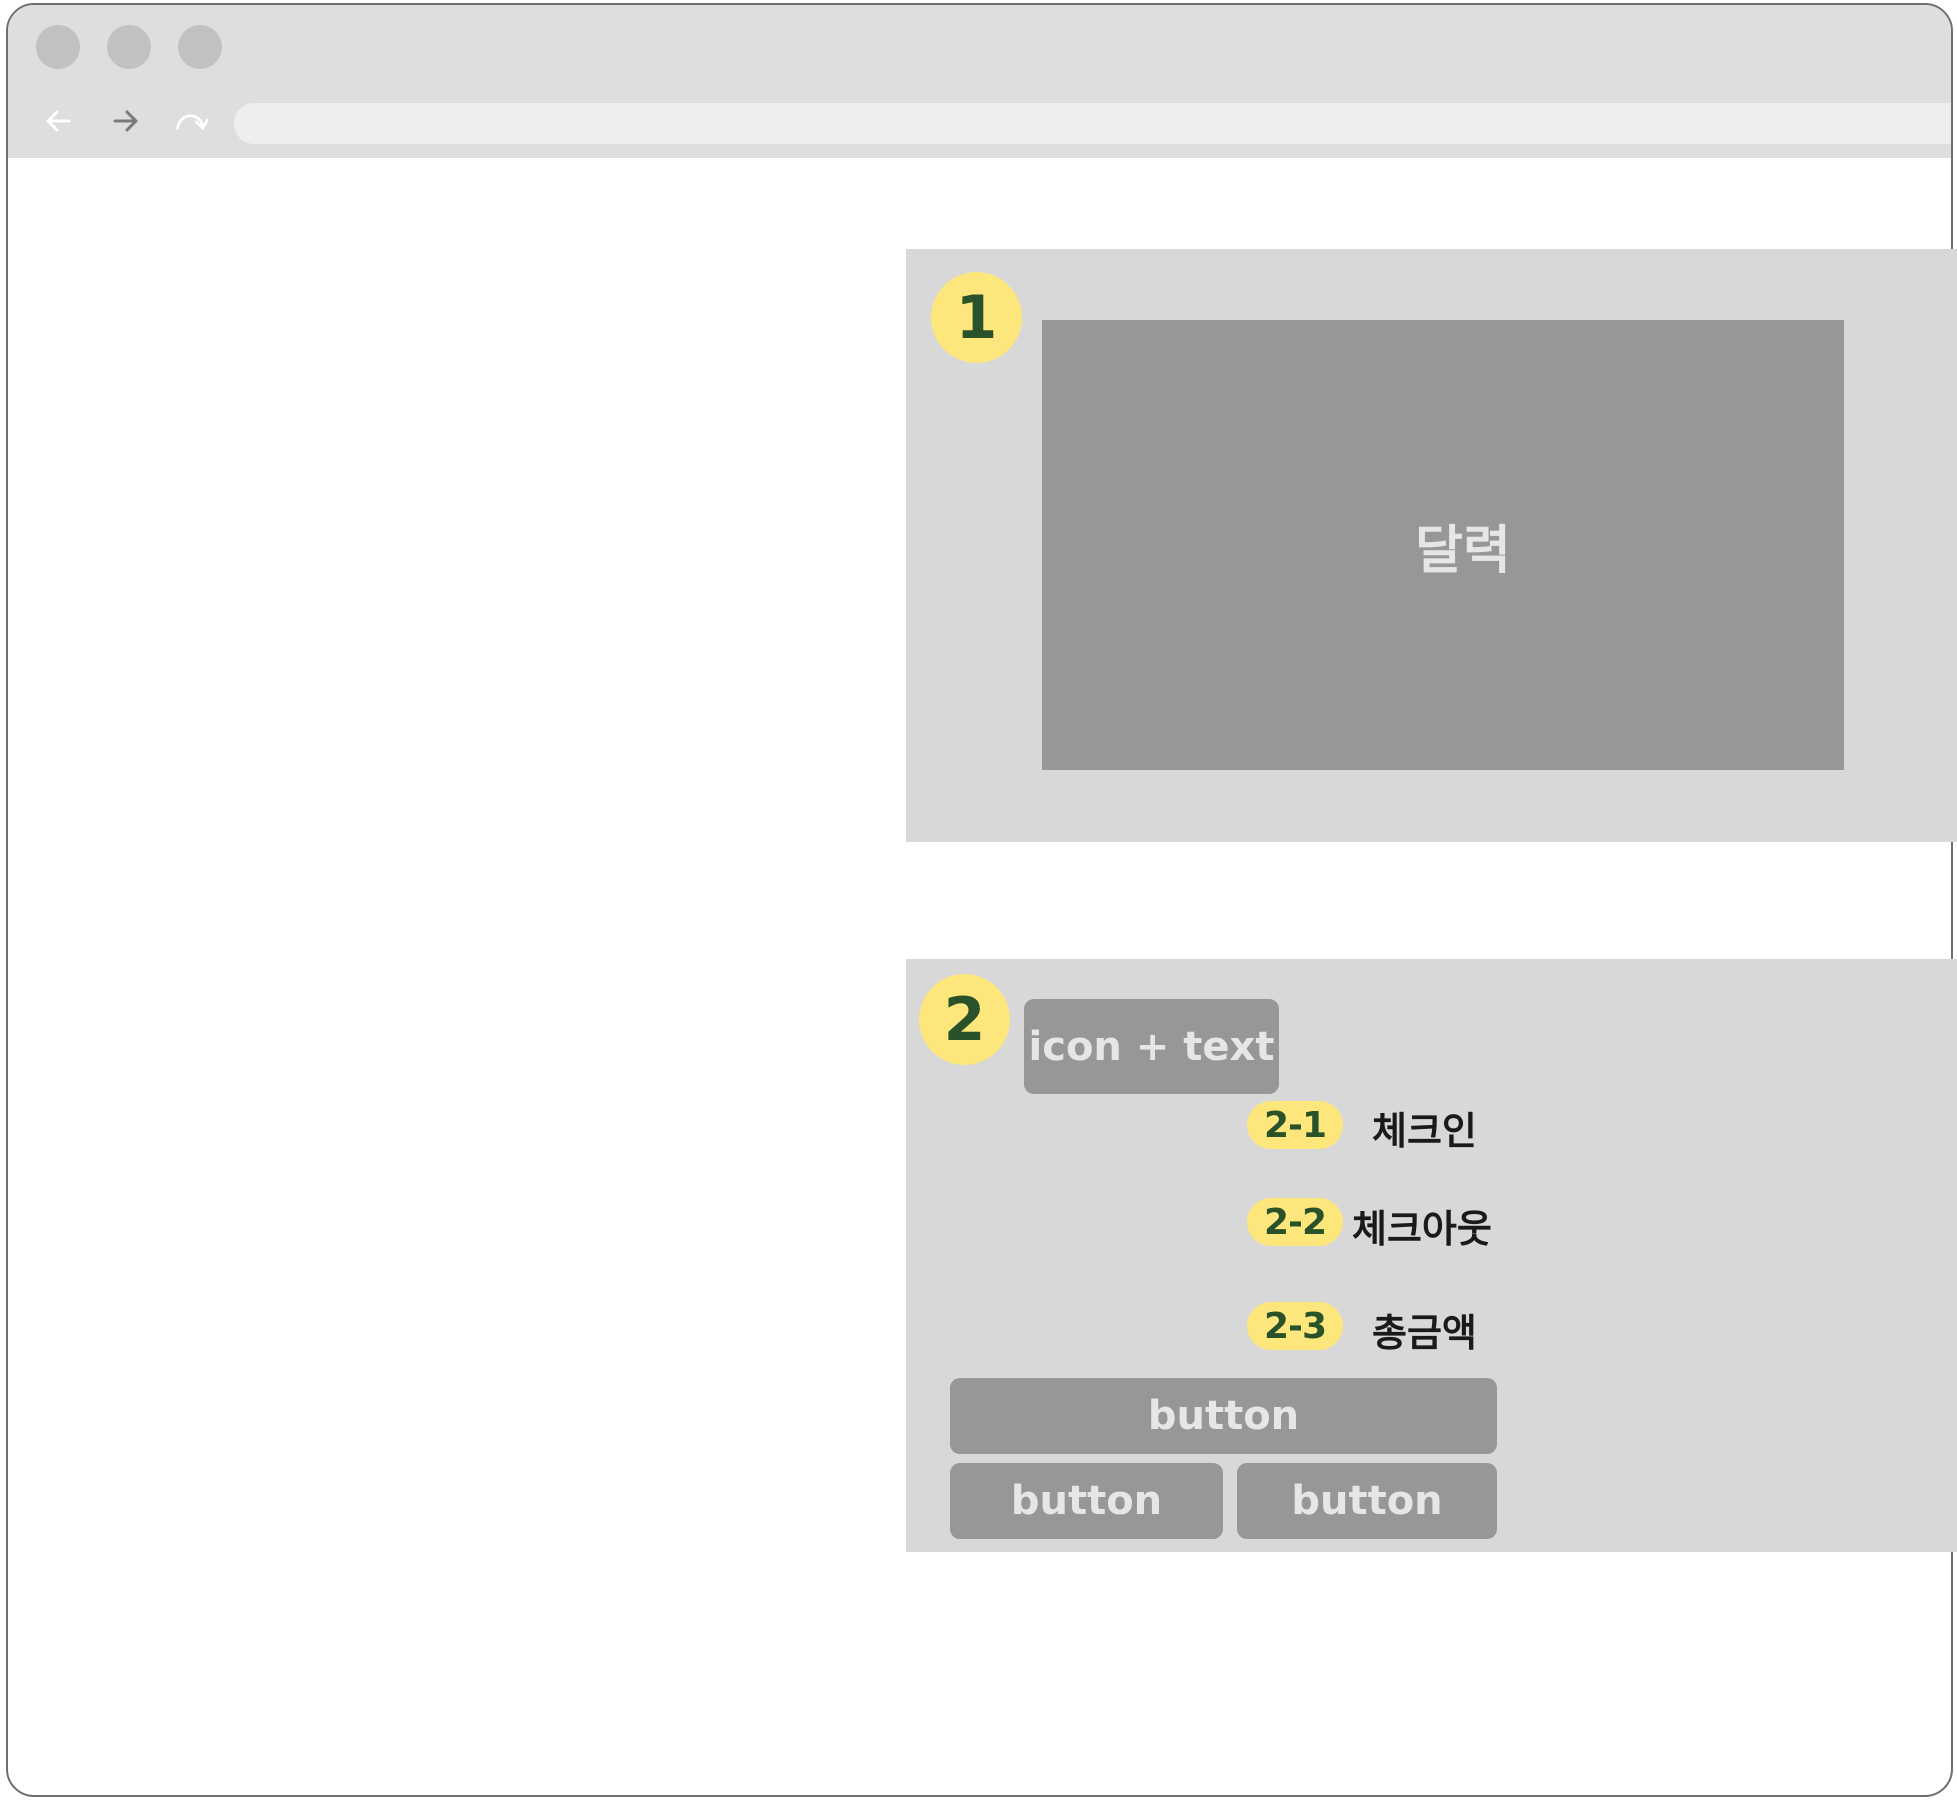 Image resolution: width=1957 pixels, height=1801 pixels. Describe the element at coordinates (191, 121) in the screenshot. I see `reload-icon` at that location.